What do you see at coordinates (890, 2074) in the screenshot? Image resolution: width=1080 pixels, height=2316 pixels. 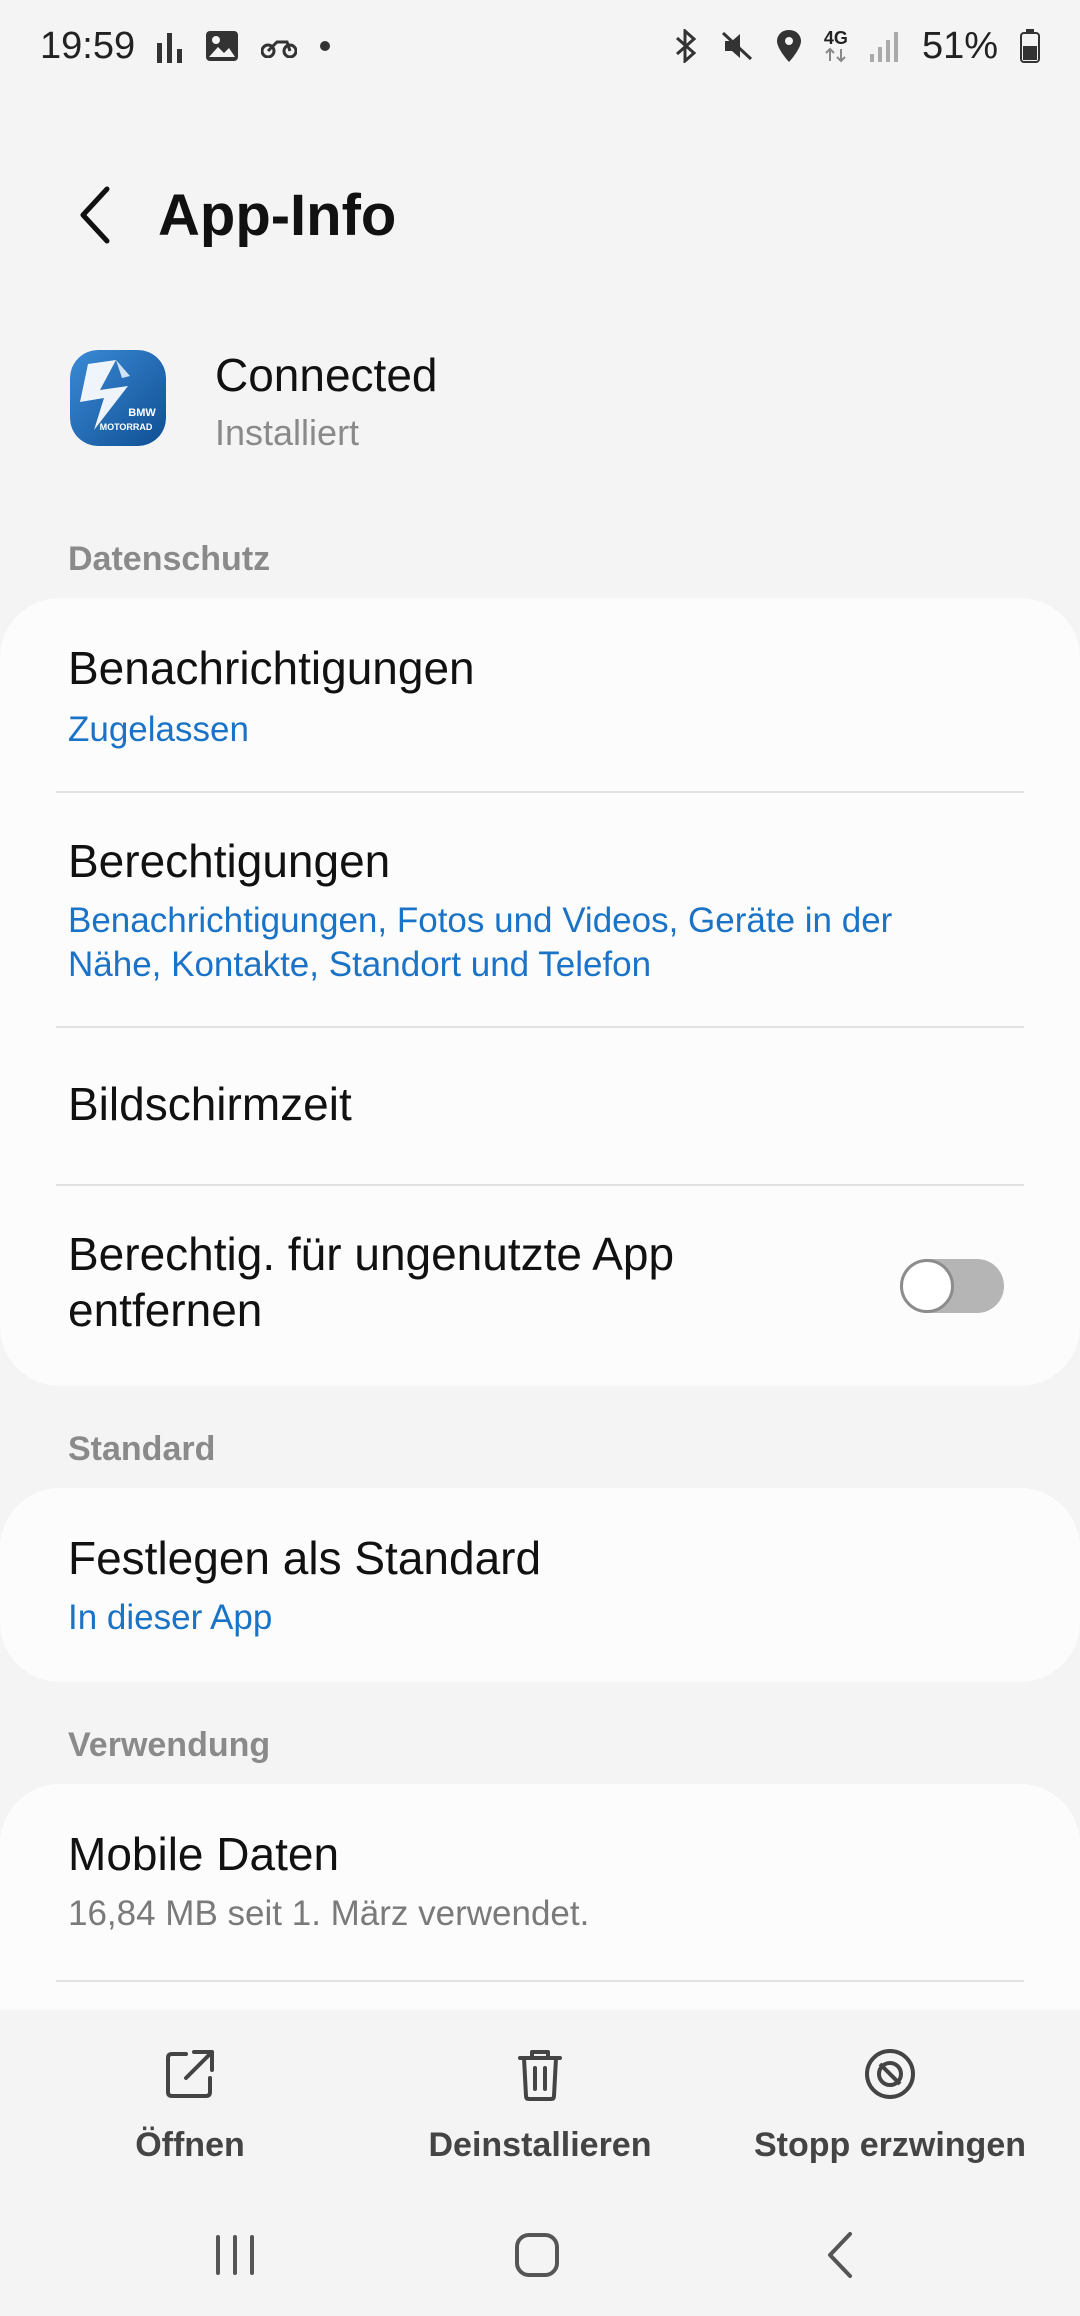 I see `block-icon` at bounding box center [890, 2074].